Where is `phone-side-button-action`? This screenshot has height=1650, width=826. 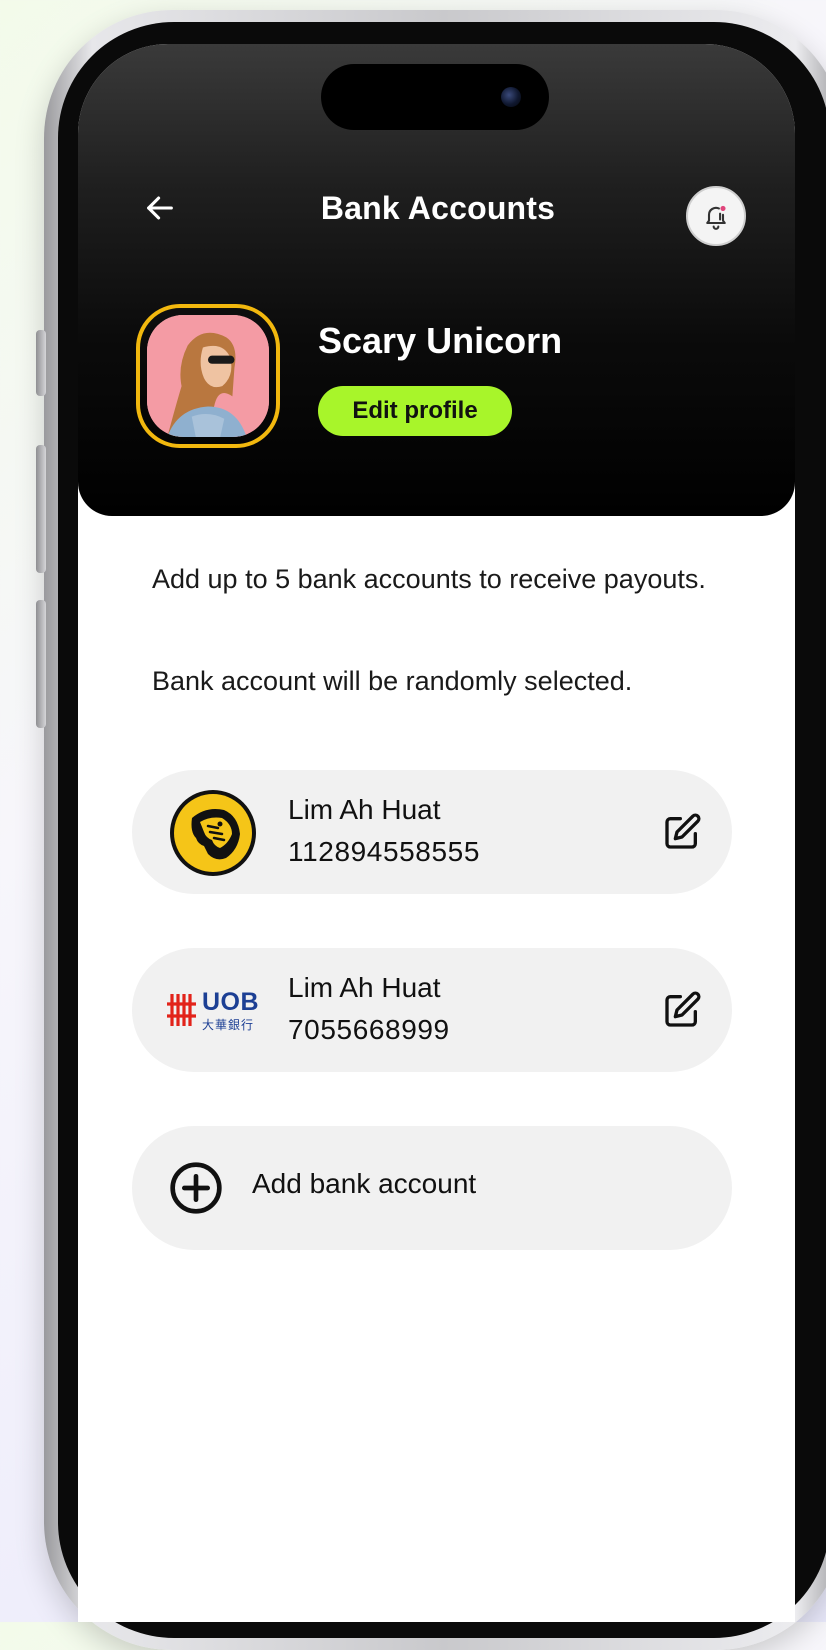 phone-side-button-action is located at coordinates (41, 363).